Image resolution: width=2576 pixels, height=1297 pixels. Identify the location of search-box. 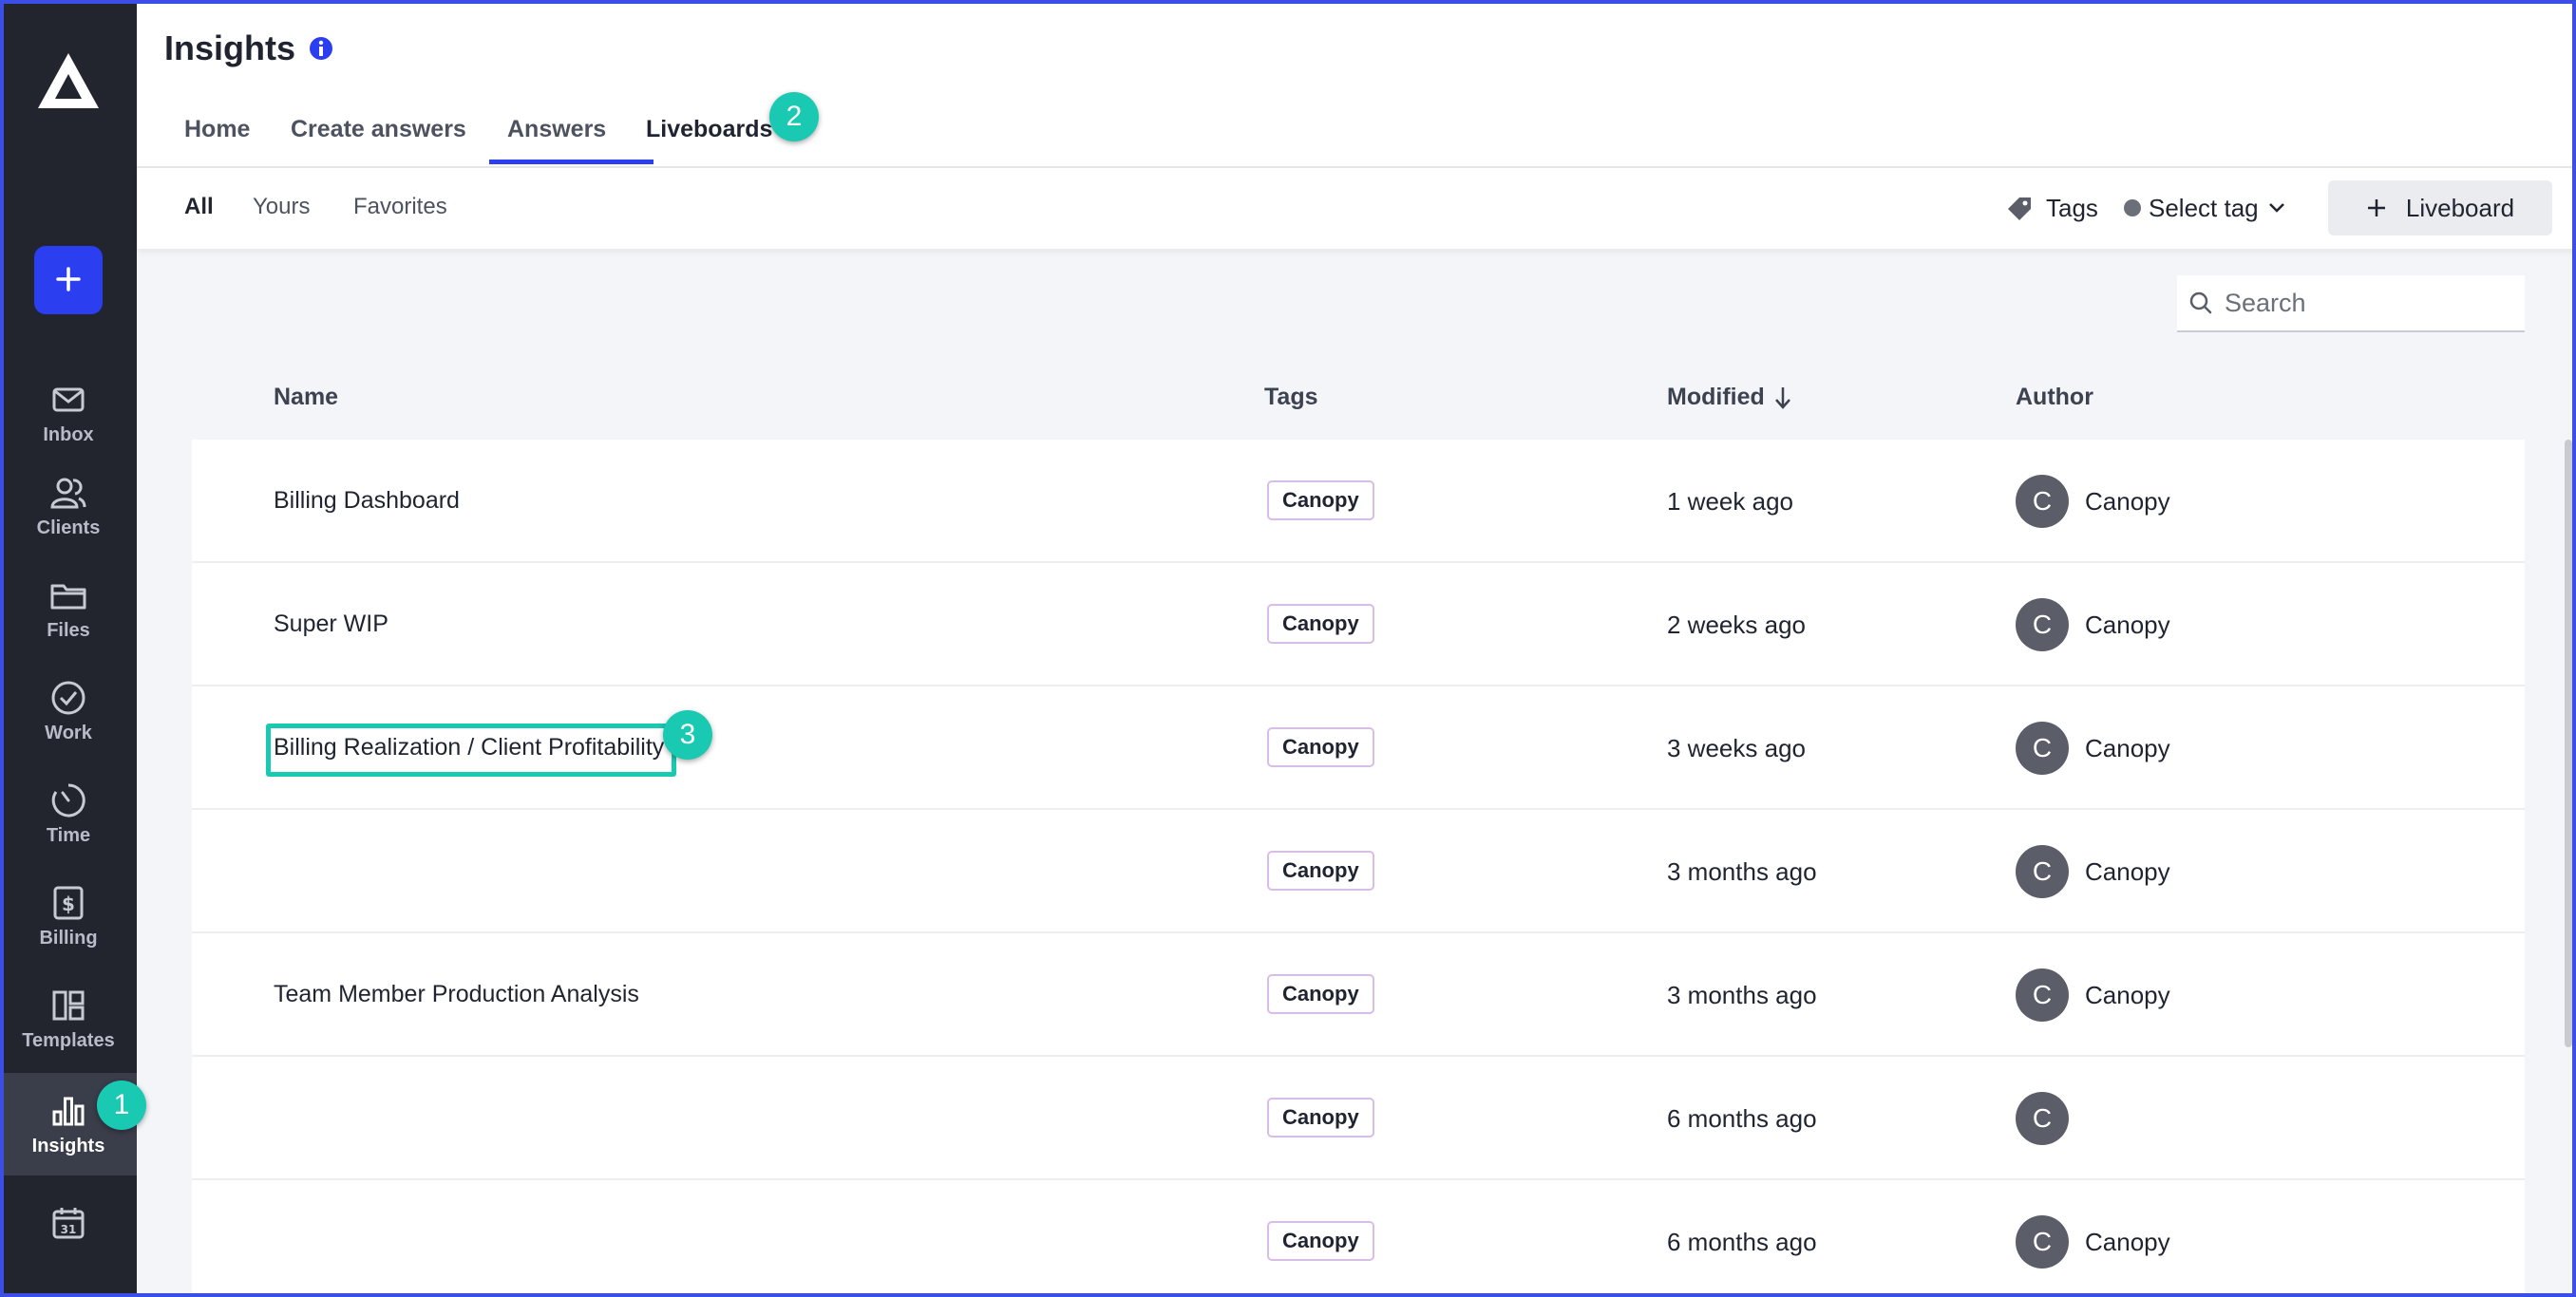
(2351, 303).